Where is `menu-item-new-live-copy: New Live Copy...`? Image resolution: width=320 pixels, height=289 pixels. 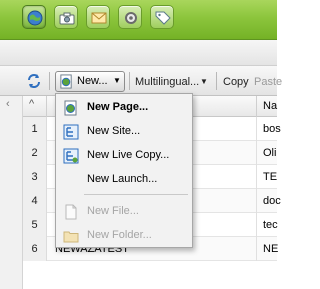
menu-item-new-live-copy: New Live Copy... is located at coordinates (124, 156).